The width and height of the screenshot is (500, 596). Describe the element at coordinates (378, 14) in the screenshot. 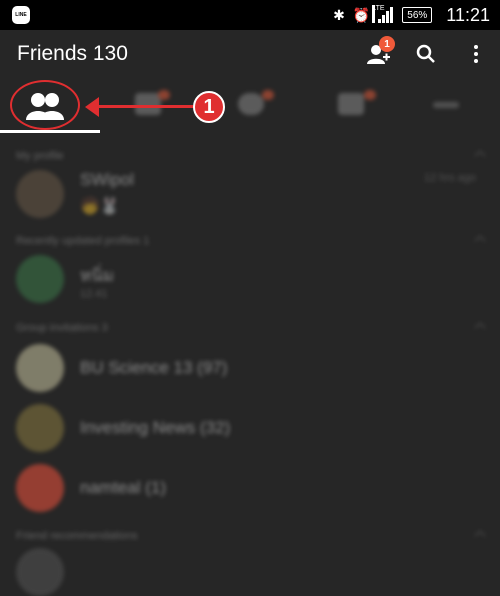

I see `lte-label: LTE` at that location.